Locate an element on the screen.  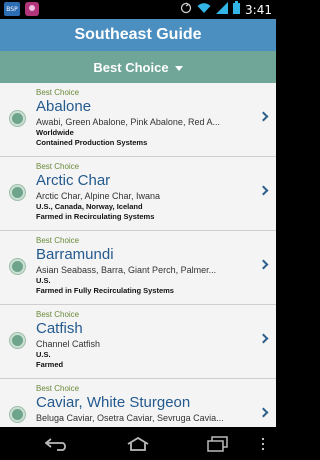
item-name: Arctic Char is located at coordinates (73, 180).